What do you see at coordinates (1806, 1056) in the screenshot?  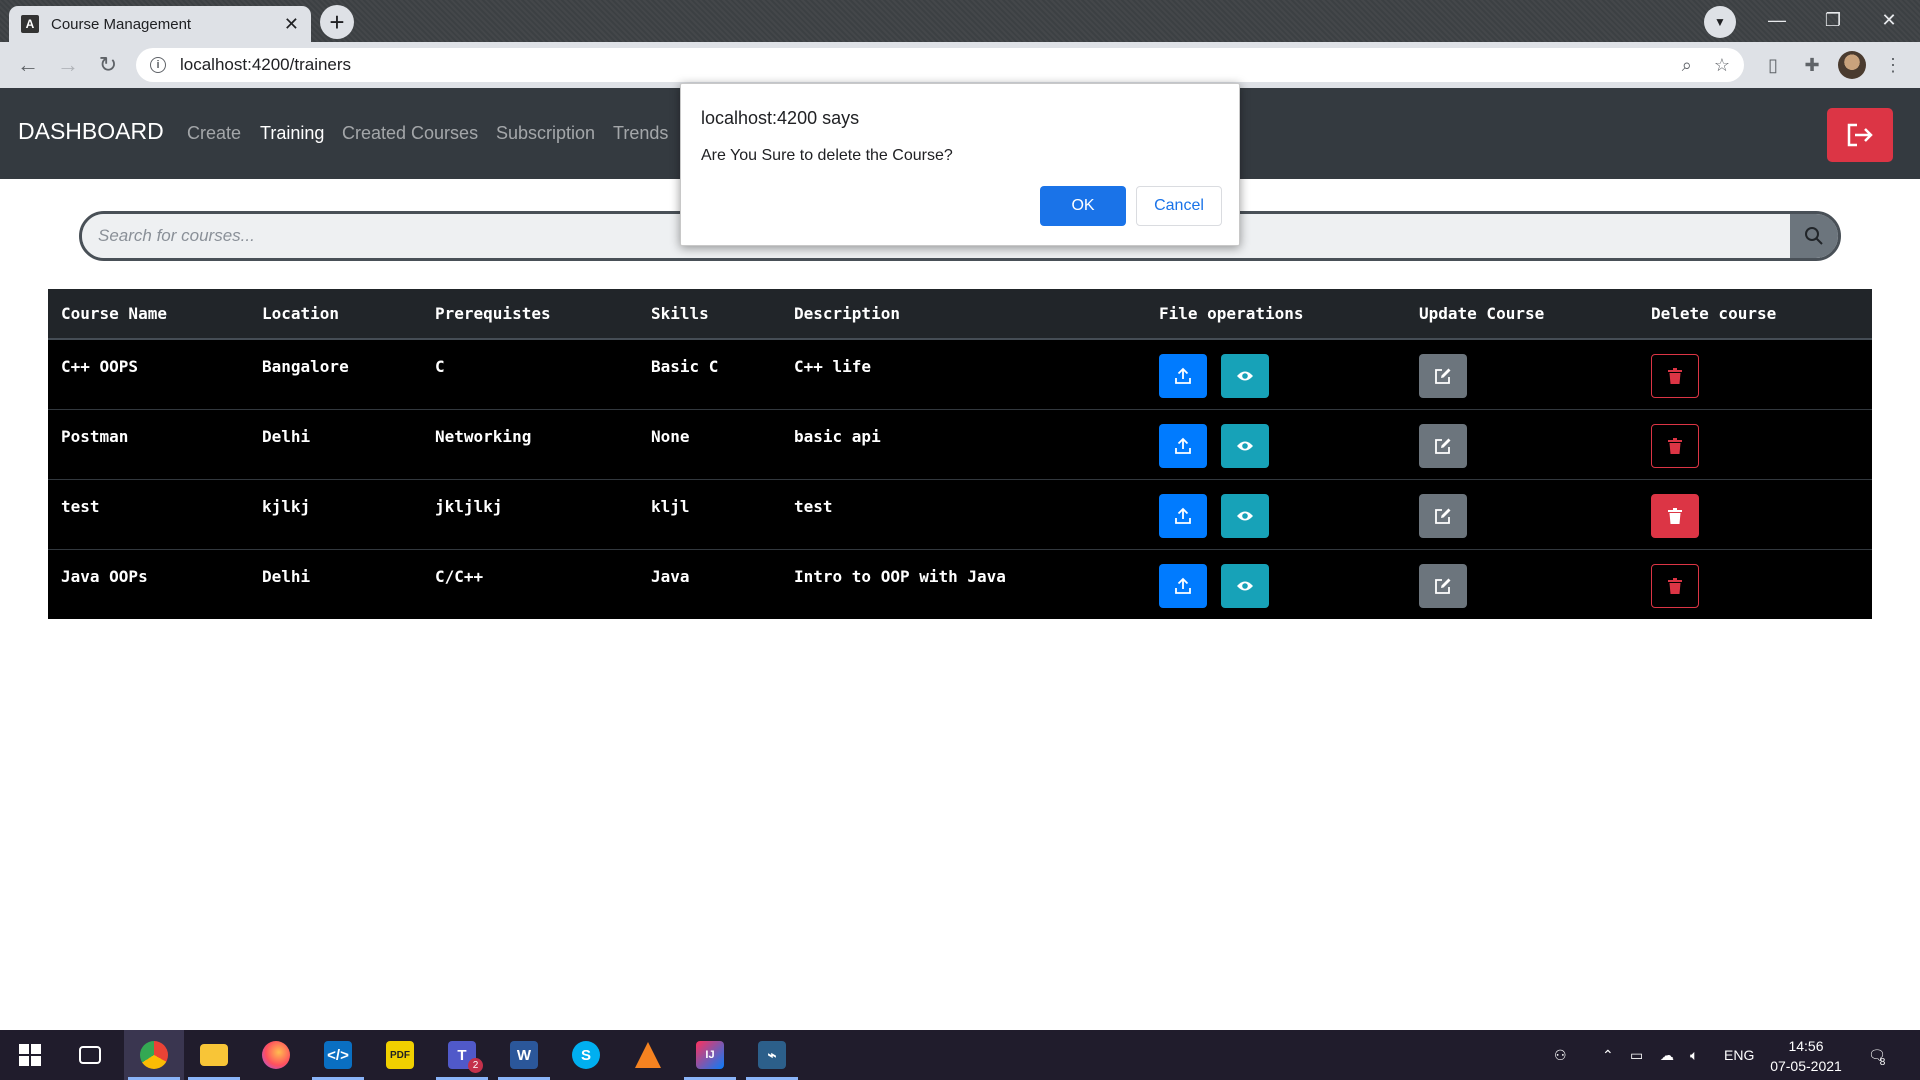 I see `taskbar-clock: 14:56 07-05-2021` at bounding box center [1806, 1056].